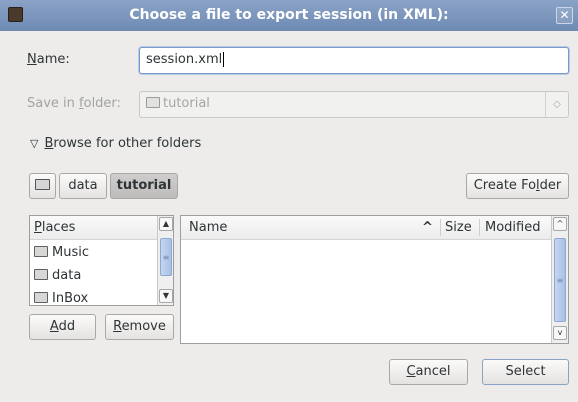 This screenshot has width=578, height=402. Describe the element at coordinates (556, 104) in the screenshot. I see `combo-arrows-icon: ◇` at that location.